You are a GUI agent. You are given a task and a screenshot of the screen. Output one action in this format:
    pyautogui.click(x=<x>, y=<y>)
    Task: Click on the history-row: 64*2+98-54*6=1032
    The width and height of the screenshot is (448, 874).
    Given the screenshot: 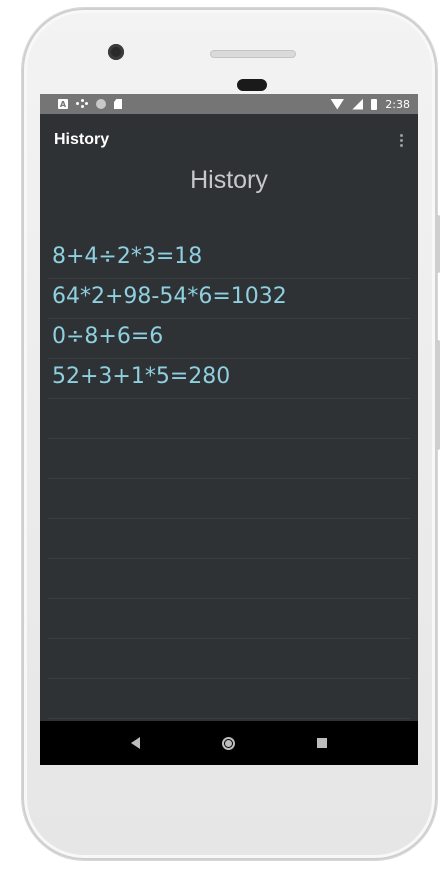 What is the action you would take?
    pyautogui.click(x=229, y=299)
    